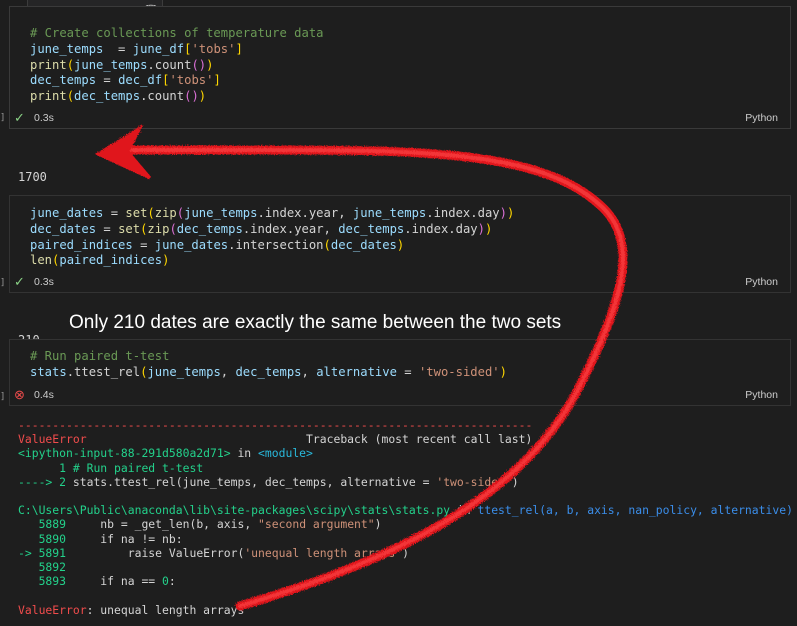  I want to click on code-token: # Create collections of temperature data, so click(177, 33).